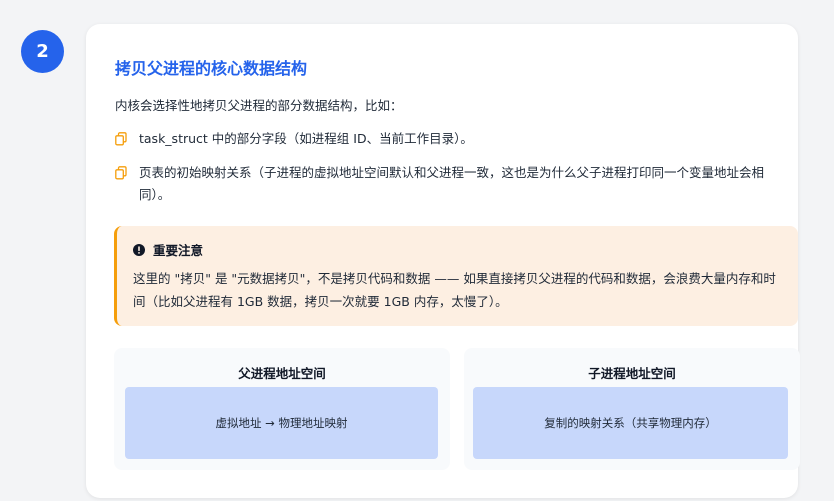 This screenshot has height=501, width=834. What do you see at coordinates (306, 138) in the screenshot?
I see `list-item-text: task_struct 中的部分字段（如进程组 ID、当前工作目录）。` at bounding box center [306, 138].